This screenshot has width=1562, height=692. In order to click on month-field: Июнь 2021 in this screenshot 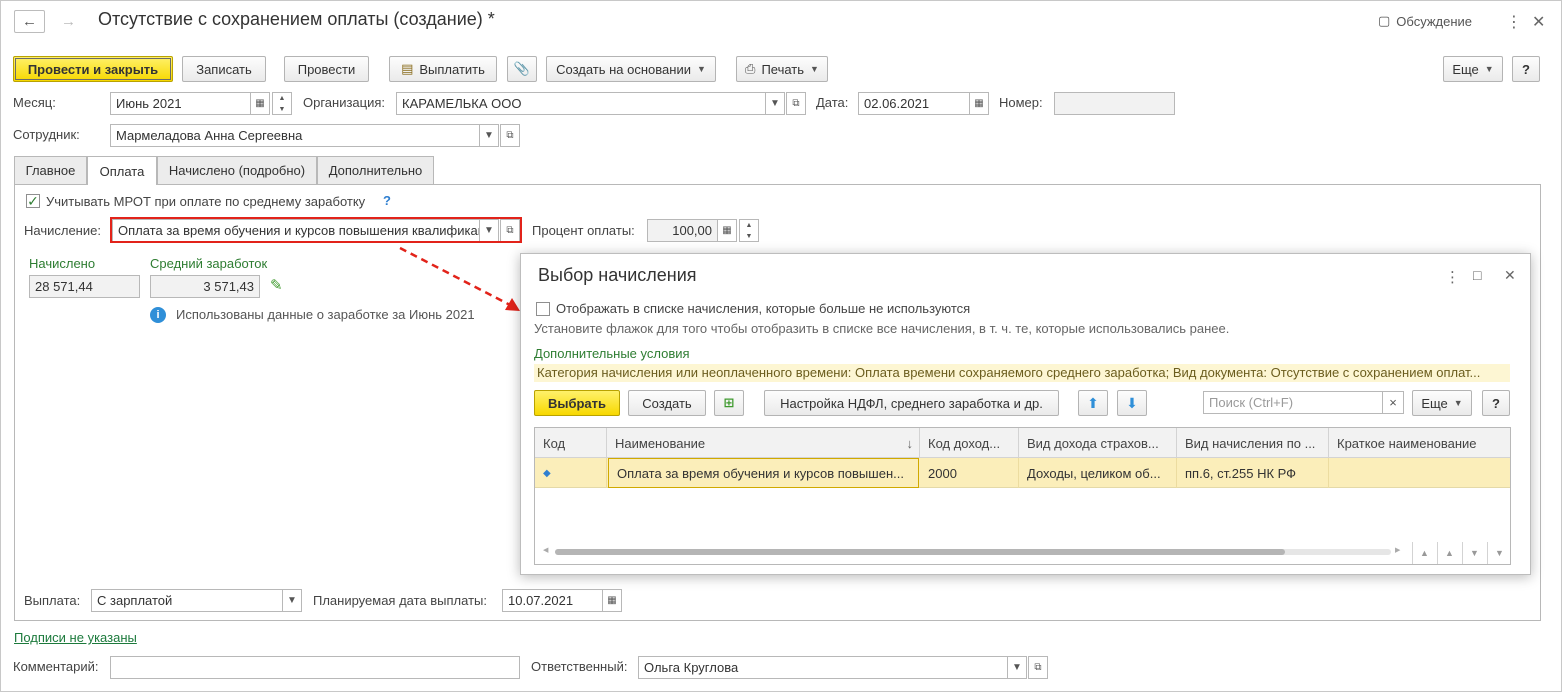, I will do `click(180, 103)`.